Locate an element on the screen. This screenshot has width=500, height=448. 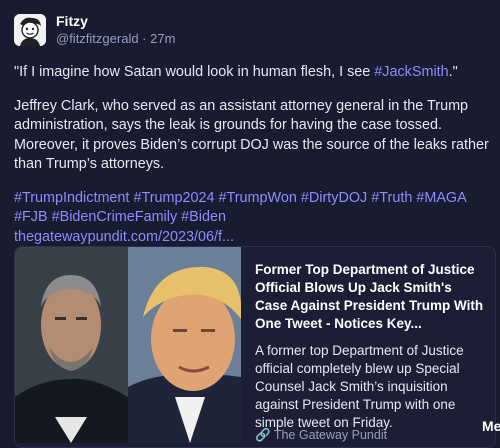
hashtag-link: #TrumpIndictment is located at coordinates (71, 198).